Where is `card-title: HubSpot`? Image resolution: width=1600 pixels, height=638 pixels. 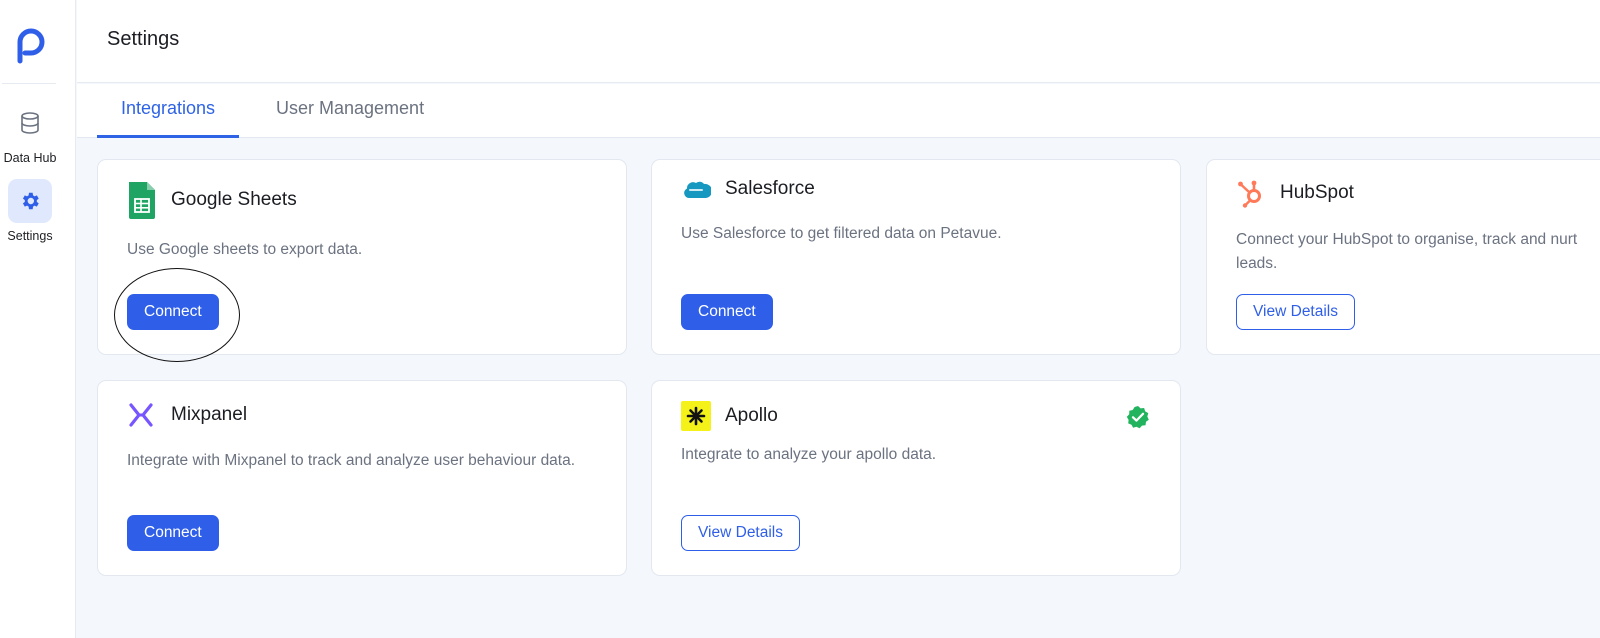
card-title: HubSpot is located at coordinates (1317, 192).